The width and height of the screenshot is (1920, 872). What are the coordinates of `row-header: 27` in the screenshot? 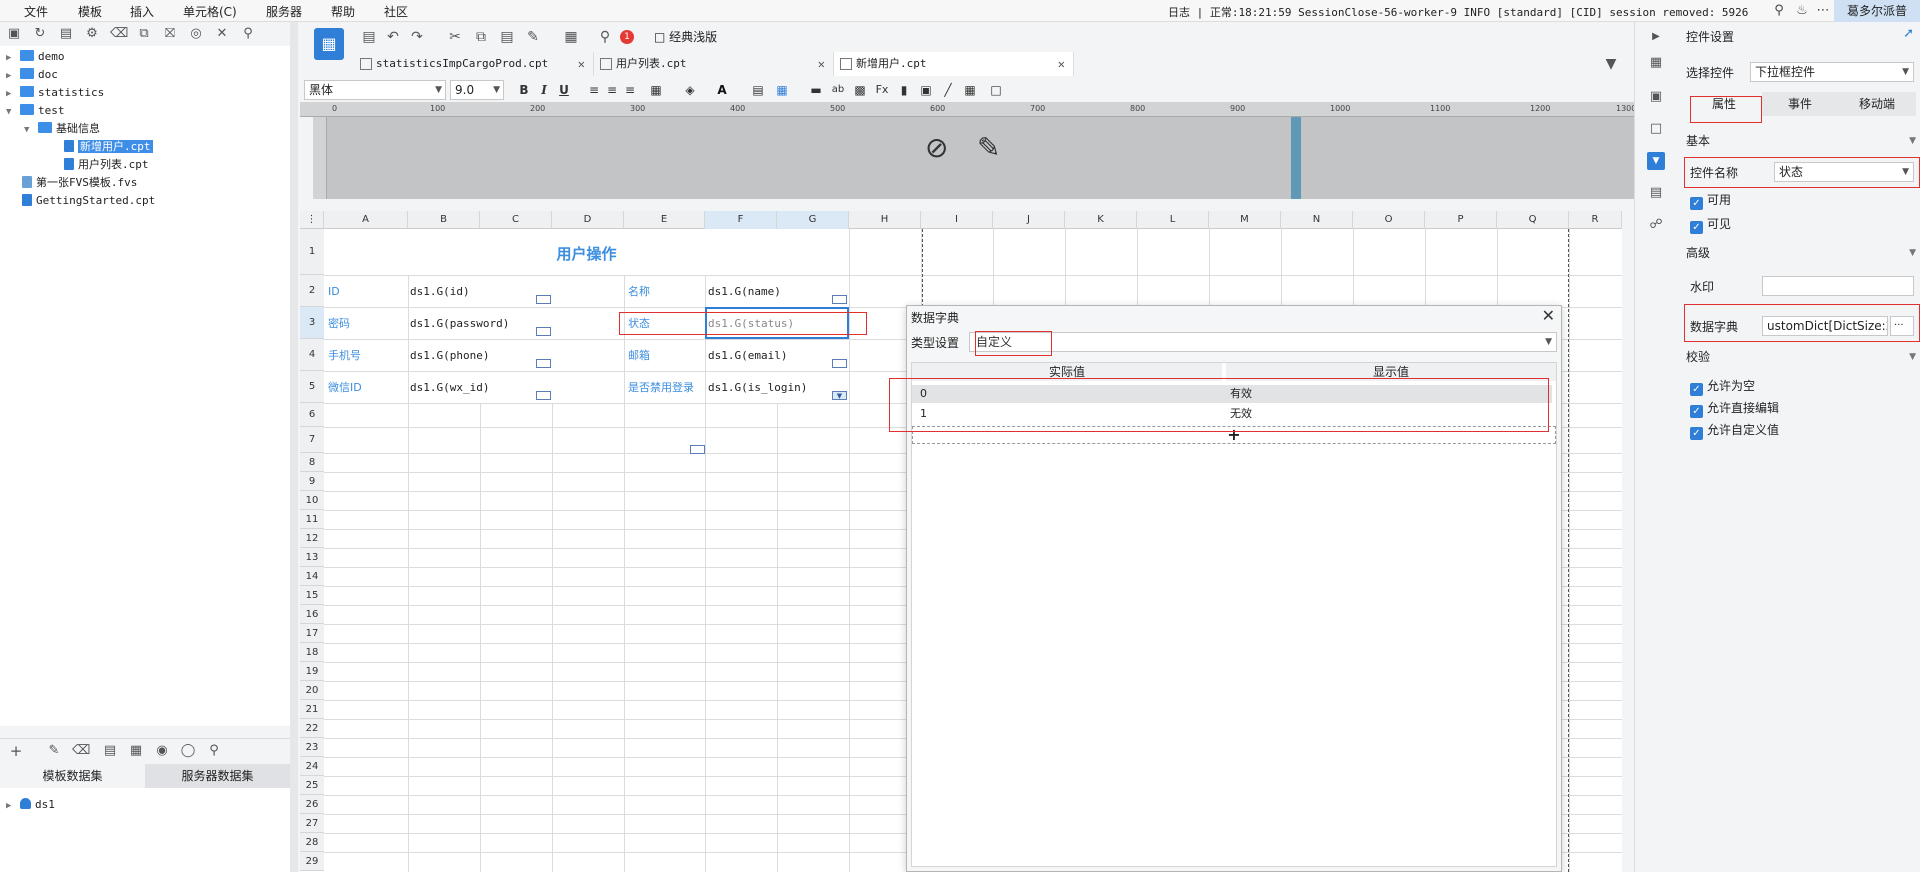 It's located at (312, 823).